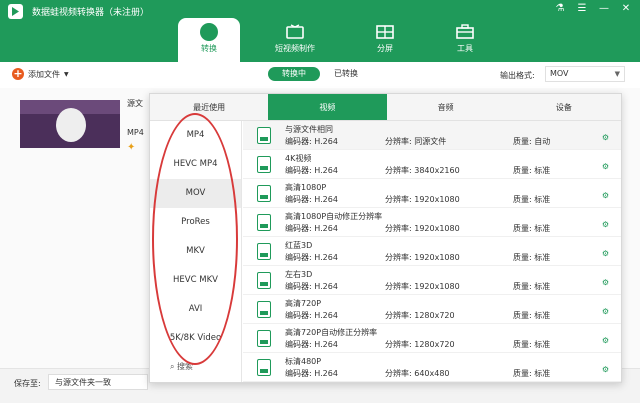 The height and width of the screenshot is (403, 640). I want to click on save-to-label: 保存至:, so click(27, 383).